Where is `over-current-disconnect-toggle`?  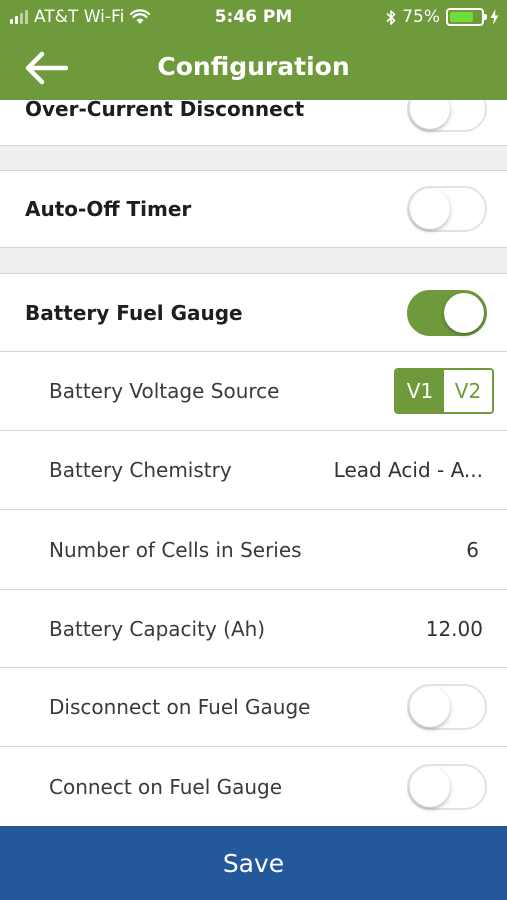 over-current-disconnect-toggle is located at coordinates (447, 116).